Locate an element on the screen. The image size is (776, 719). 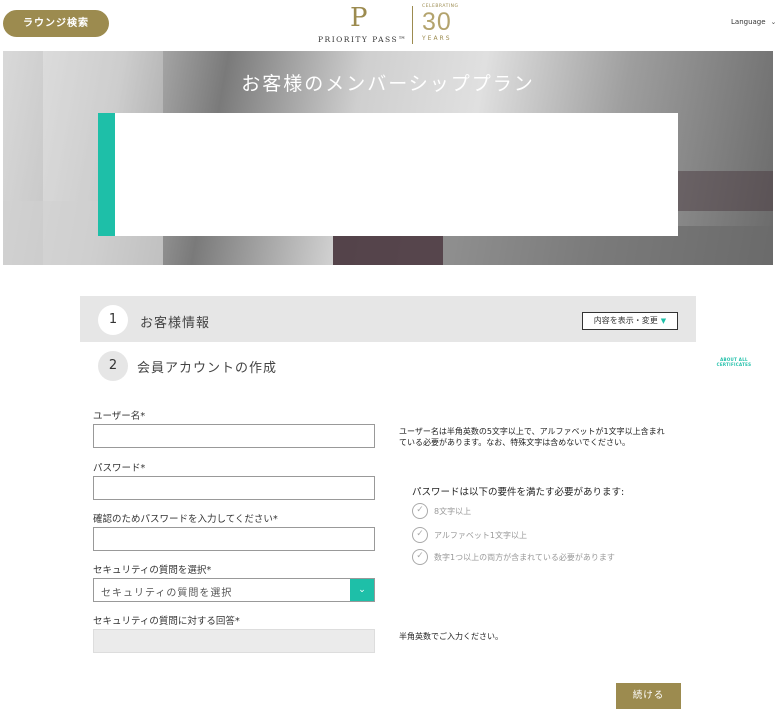
anniversary-badge: CELEBRATING 30 YEARS is located at coordinates (442, 23).